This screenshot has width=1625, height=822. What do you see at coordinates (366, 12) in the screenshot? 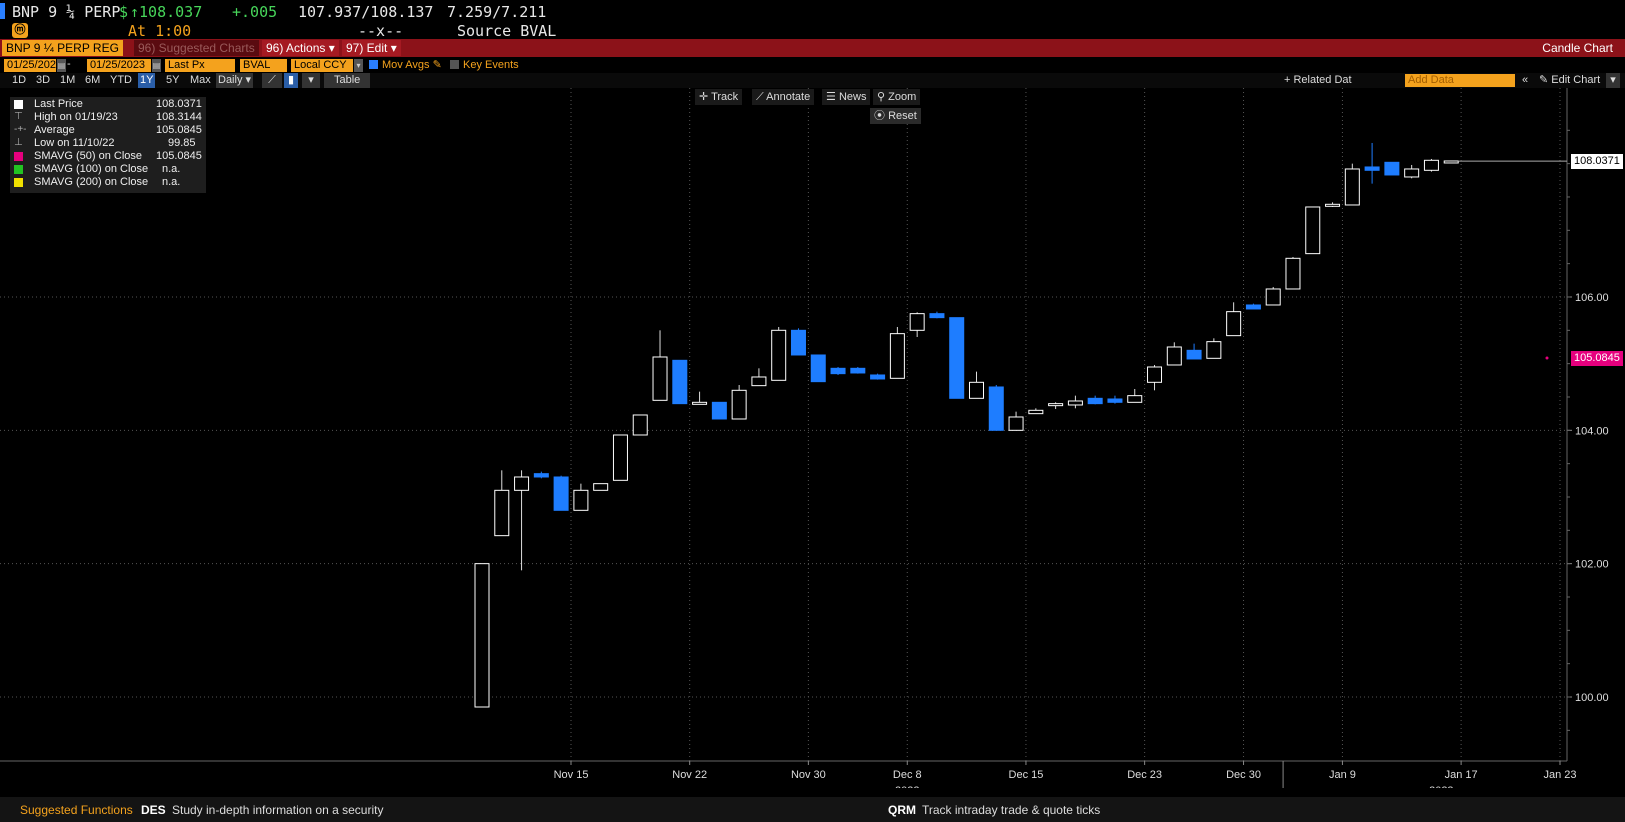
I see `bid-ask: 107.937/108.137` at bounding box center [366, 12].